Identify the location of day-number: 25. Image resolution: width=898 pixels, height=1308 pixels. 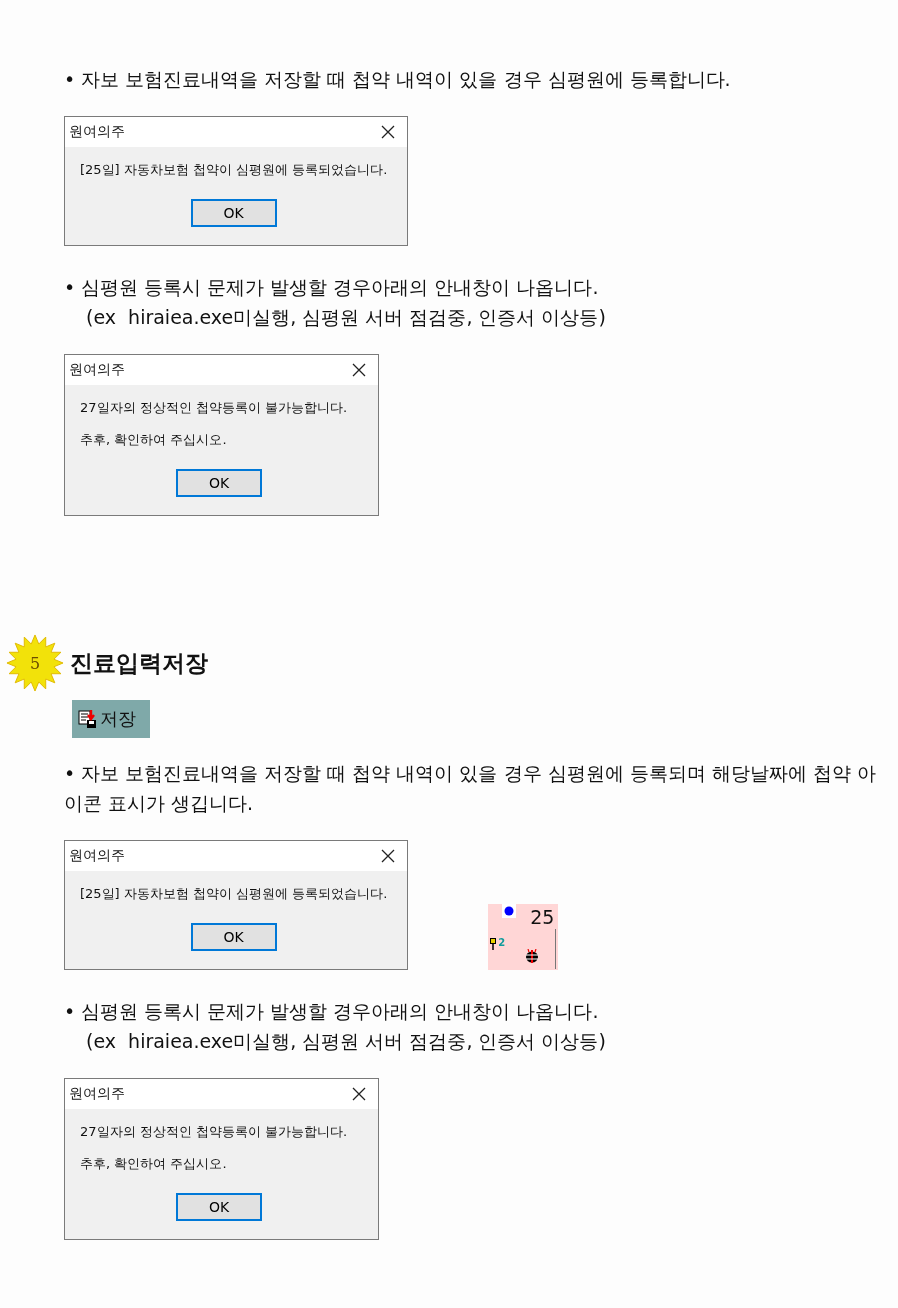
(542, 917).